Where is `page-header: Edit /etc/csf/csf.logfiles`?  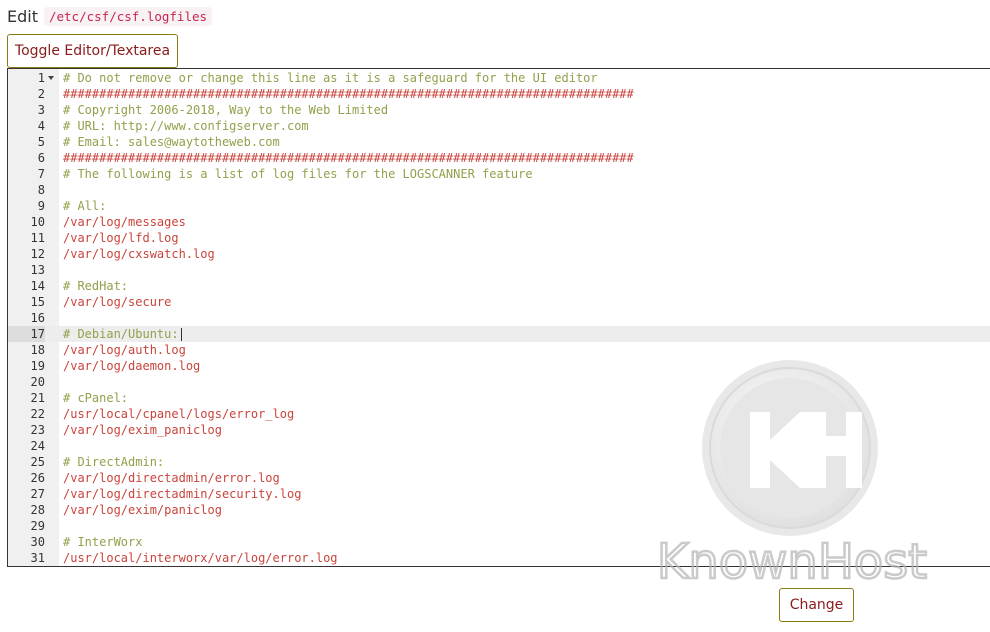 page-header: Edit /etc/csf/csf.logfiles is located at coordinates (110, 16).